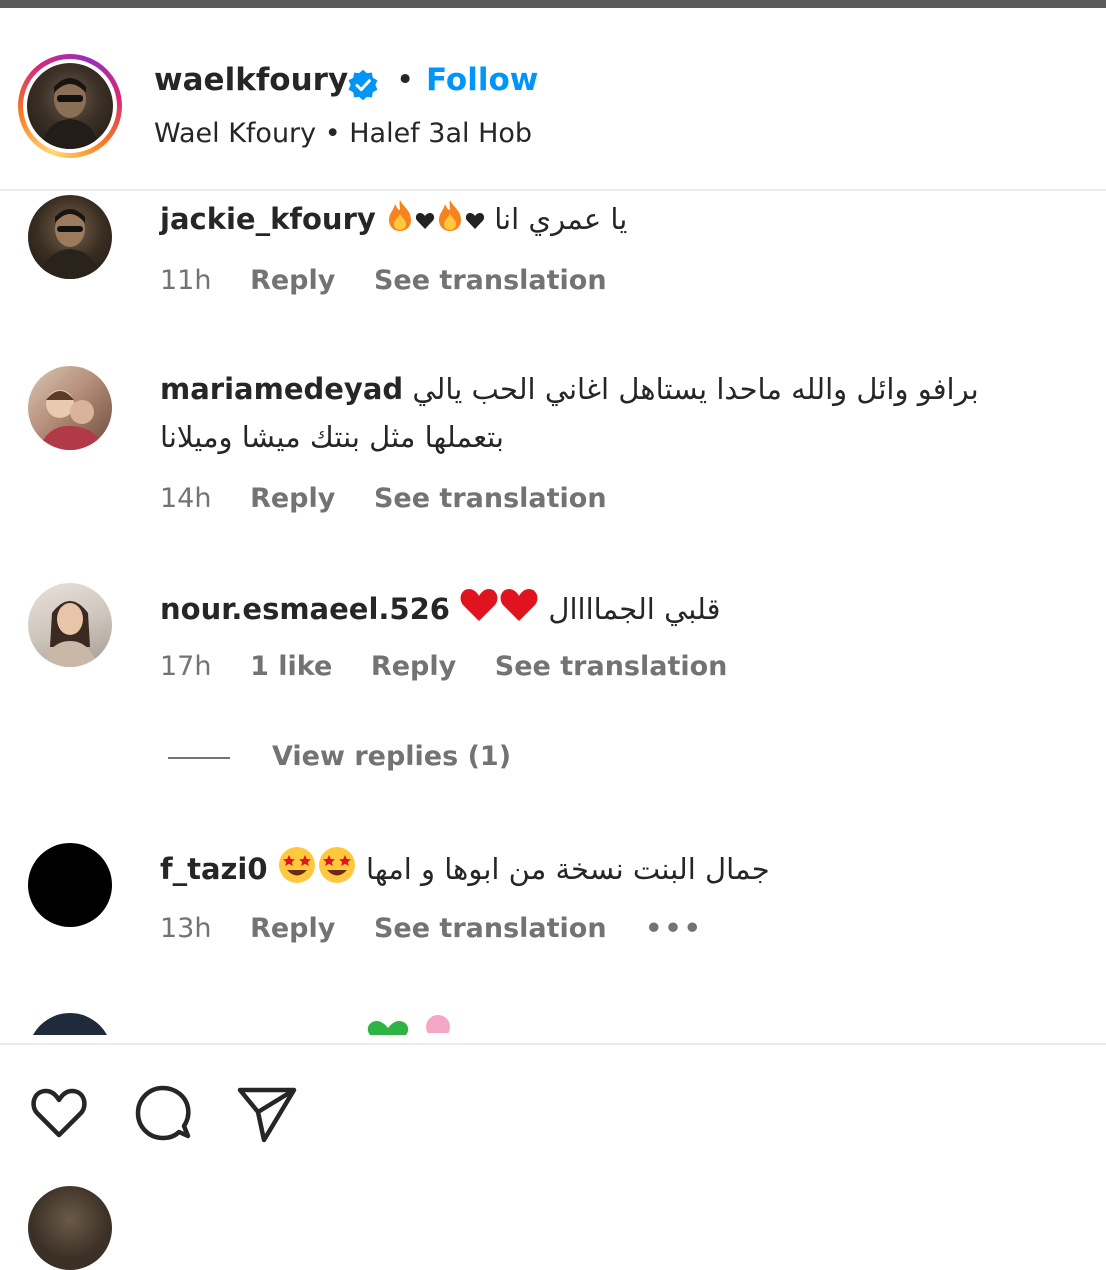 The width and height of the screenshot is (1106, 1270). I want to click on comment-time: 14h, so click(186, 498).